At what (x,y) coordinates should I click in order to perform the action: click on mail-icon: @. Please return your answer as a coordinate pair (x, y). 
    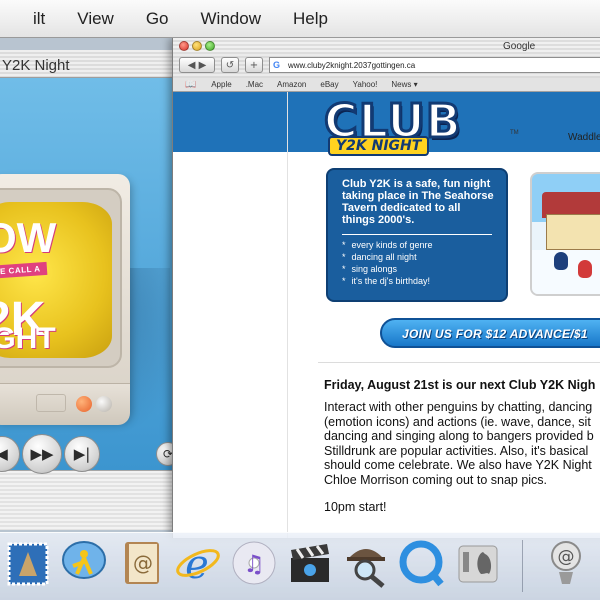
    Looking at the image, I should click on (566, 563).